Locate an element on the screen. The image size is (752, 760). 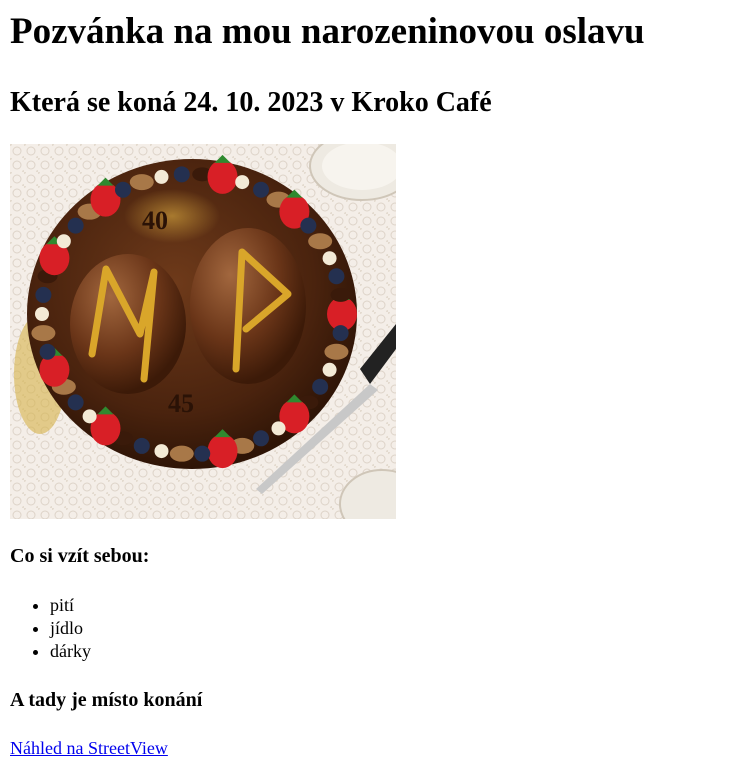
cake-number-top: 40 is located at coordinates (155, 220).